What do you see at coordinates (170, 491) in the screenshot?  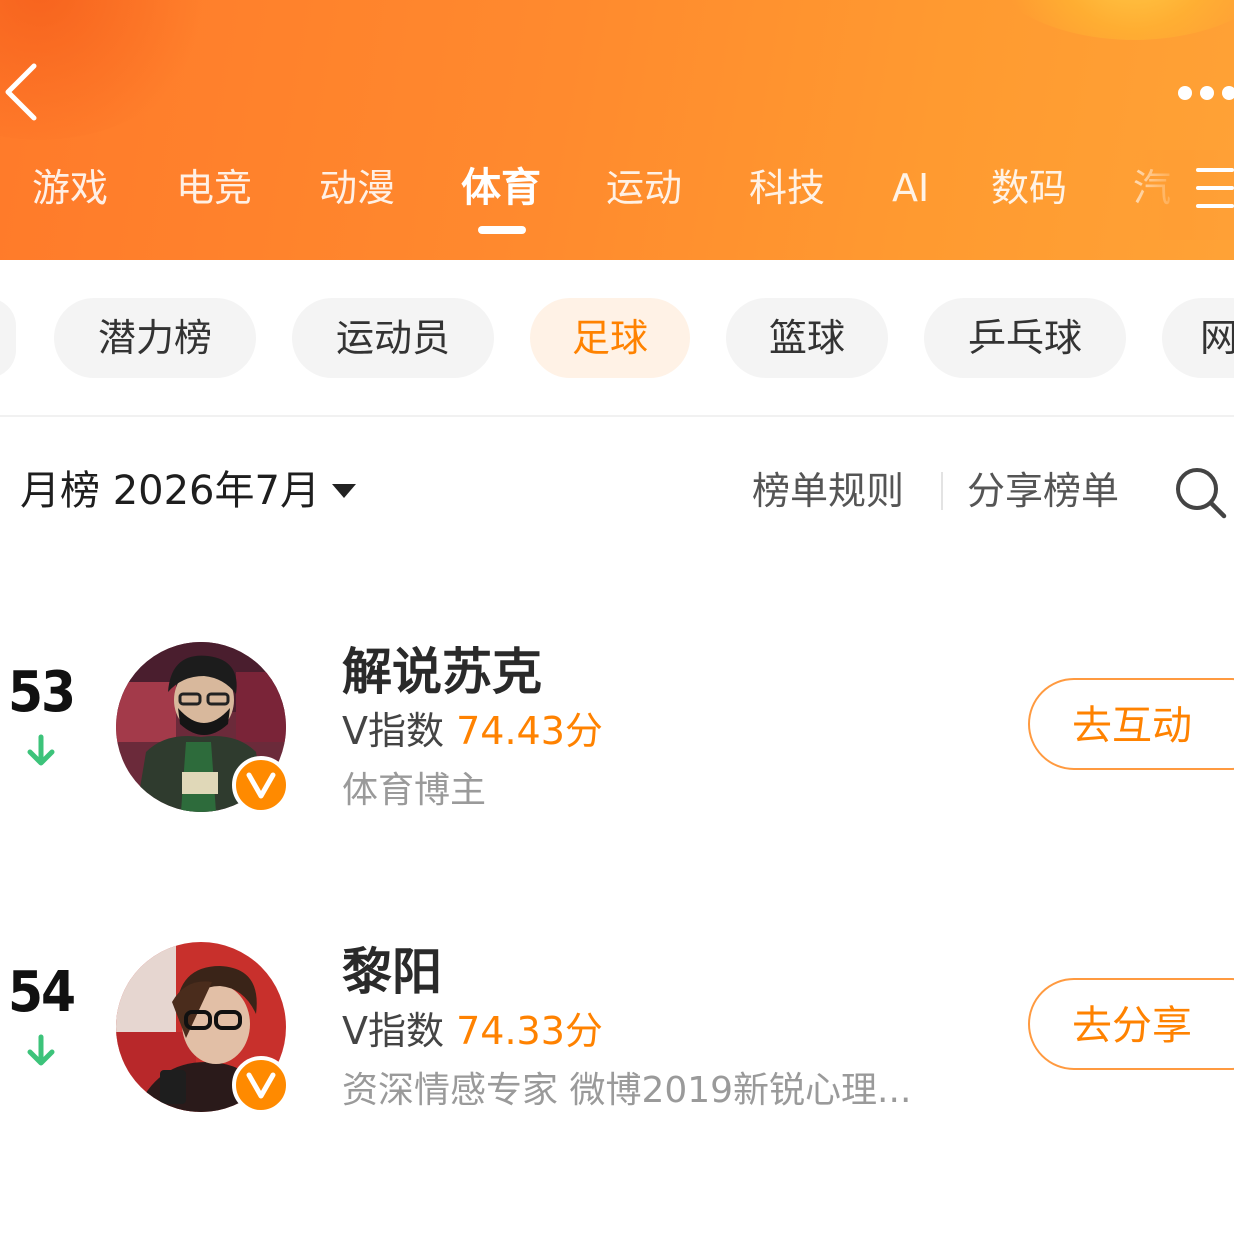 I see `period-selector: 月榜 2026年7月` at bounding box center [170, 491].